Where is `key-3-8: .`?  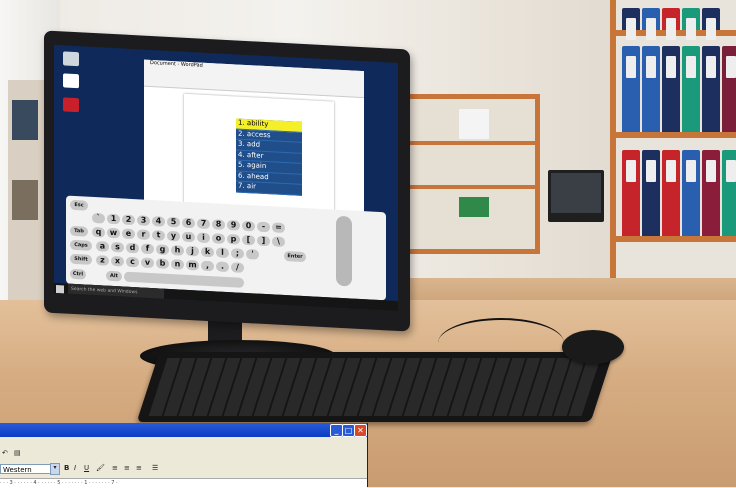 key-3-8: . is located at coordinates (222, 267).